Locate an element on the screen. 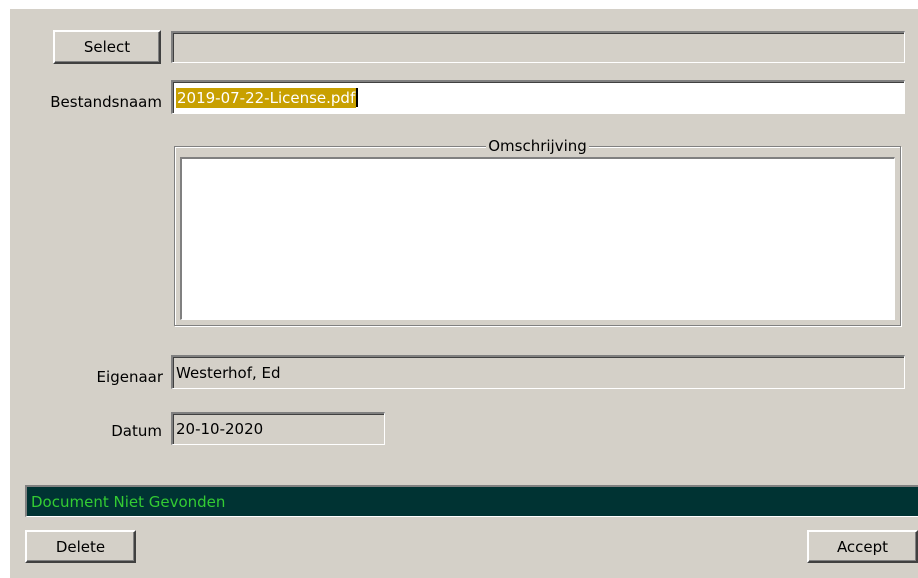 The image size is (918, 578). owner-value: Westerhof, Ed is located at coordinates (228, 372).